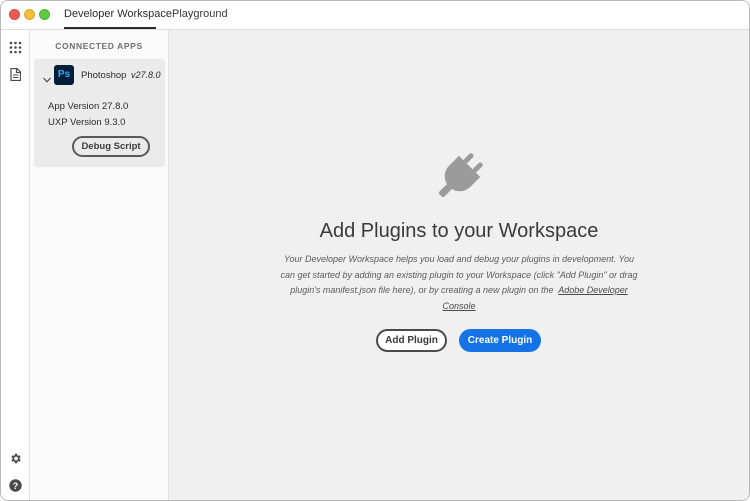 This screenshot has width=750, height=501. Describe the element at coordinates (15, 74) in the screenshot. I see `document-icon` at that location.